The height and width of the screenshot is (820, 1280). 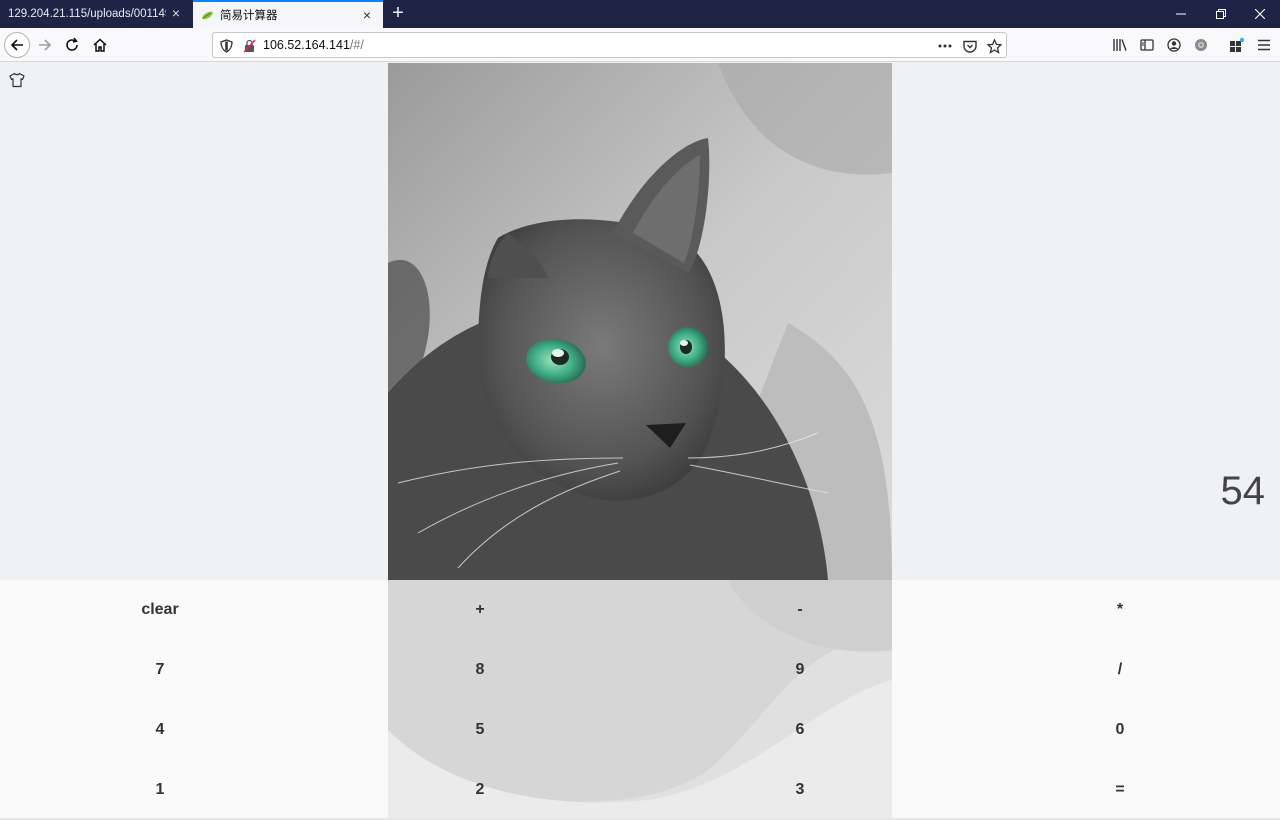 I want to click on key-plus-button: +, so click(x=480, y=610).